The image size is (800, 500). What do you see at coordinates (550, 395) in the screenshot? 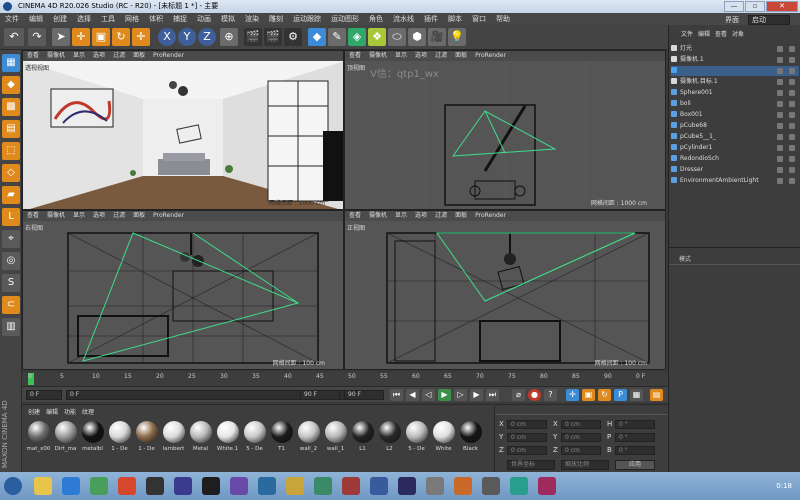
I see `auto-key-icon: ?` at bounding box center [550, 395].